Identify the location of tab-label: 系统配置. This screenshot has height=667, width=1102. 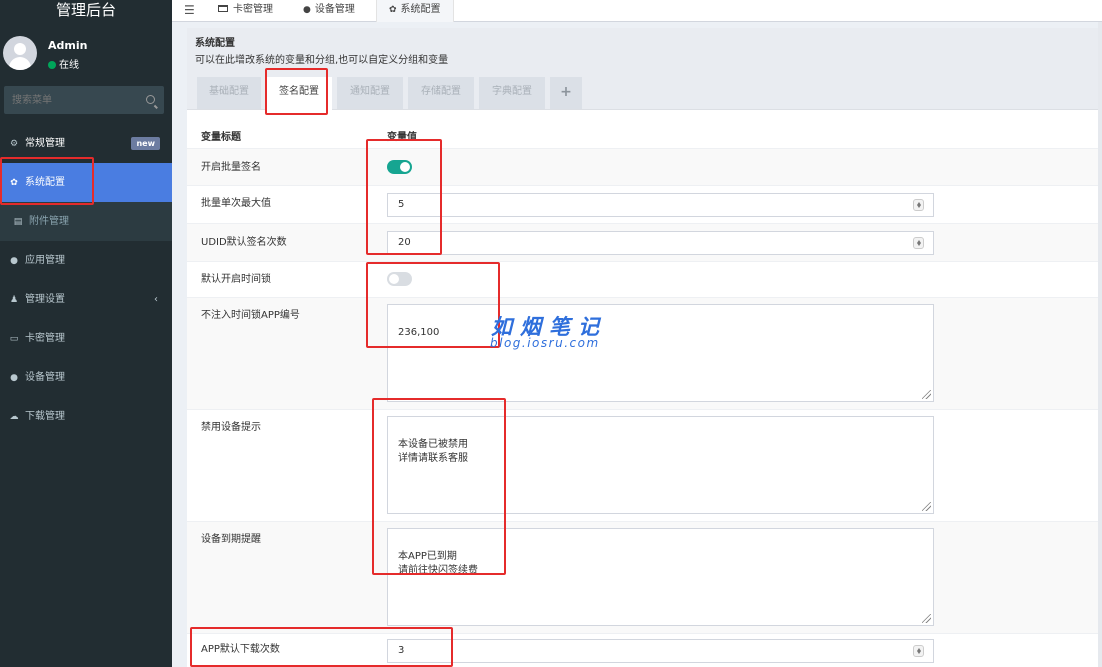
(420, 9).